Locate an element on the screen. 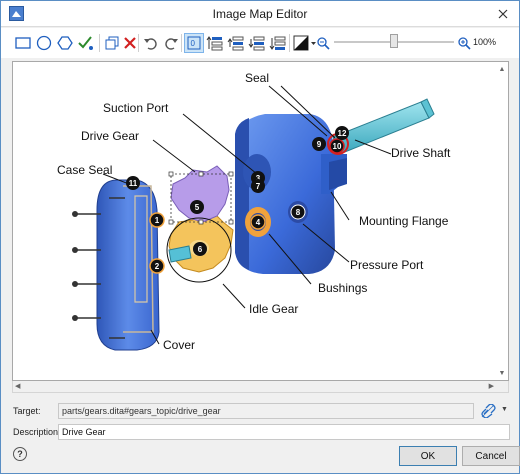 This screenshot has height=474, width=520. polygon-tool-button is located at coordinates (65, 43).